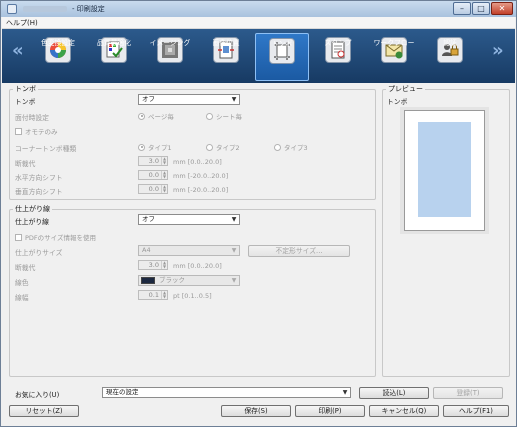  I want to click on tool-label: 画像位置, so click(226, 43).